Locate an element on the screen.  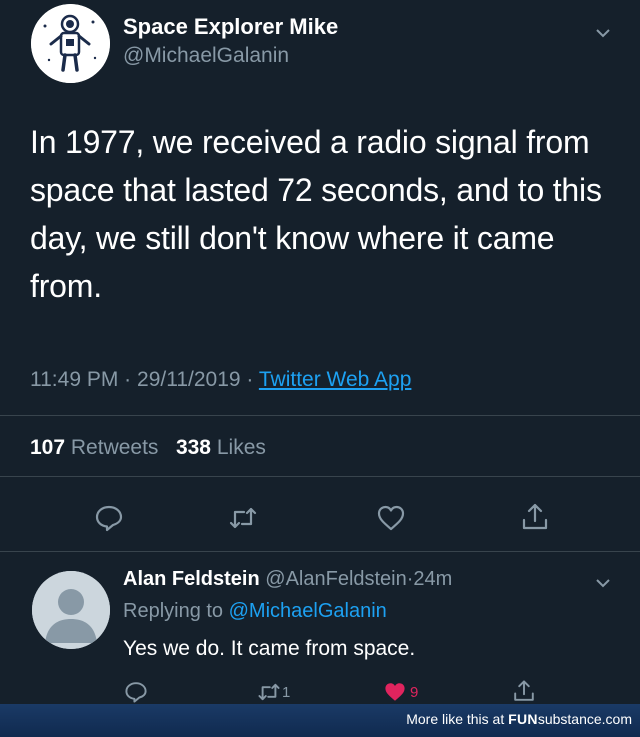
reply-text: Yes we do. It came from space. is located at coordinates (269, 648).